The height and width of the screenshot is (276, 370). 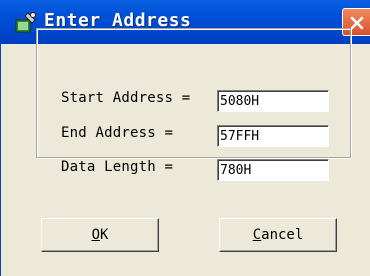 I want to click on cancel-mnemonic: C, so click(x=257, y=235).